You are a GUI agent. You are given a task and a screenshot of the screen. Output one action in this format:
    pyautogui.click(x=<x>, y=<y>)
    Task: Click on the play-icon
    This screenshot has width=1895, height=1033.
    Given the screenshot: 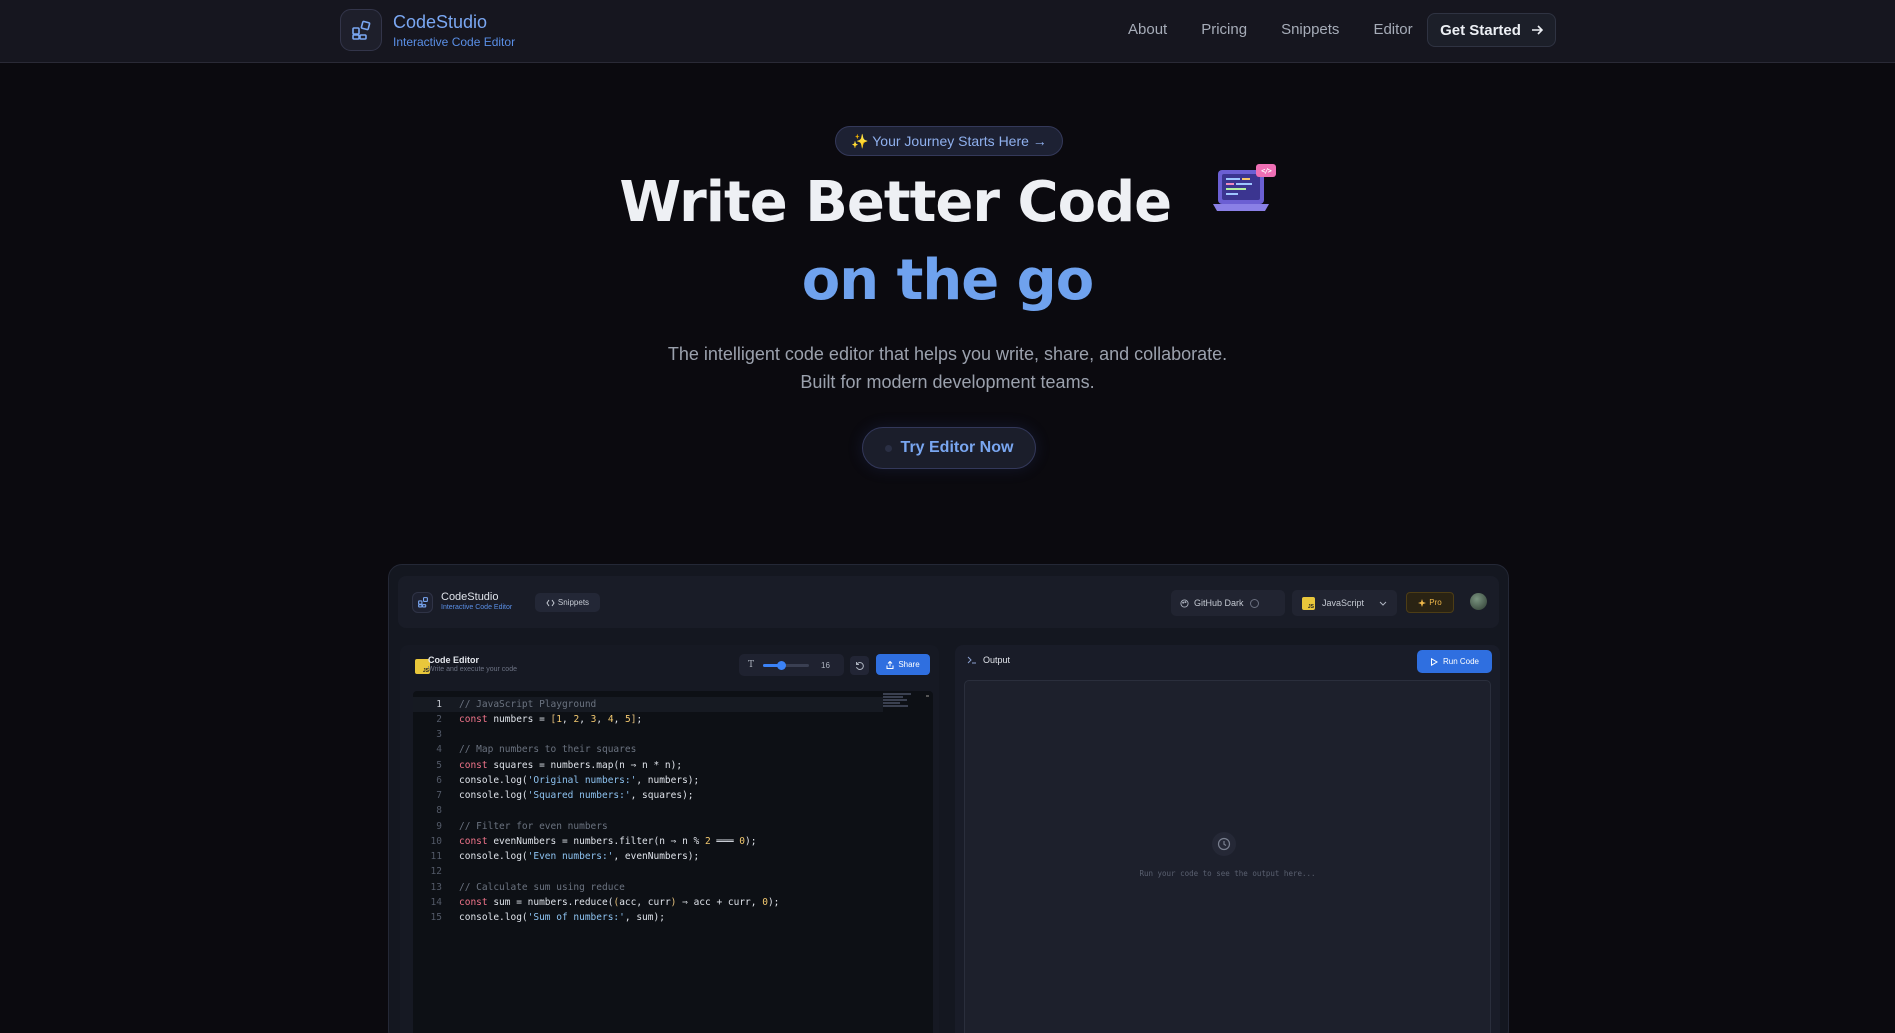 What is the action you would take?
    pyautogui.click(x=1434, y=661)
    